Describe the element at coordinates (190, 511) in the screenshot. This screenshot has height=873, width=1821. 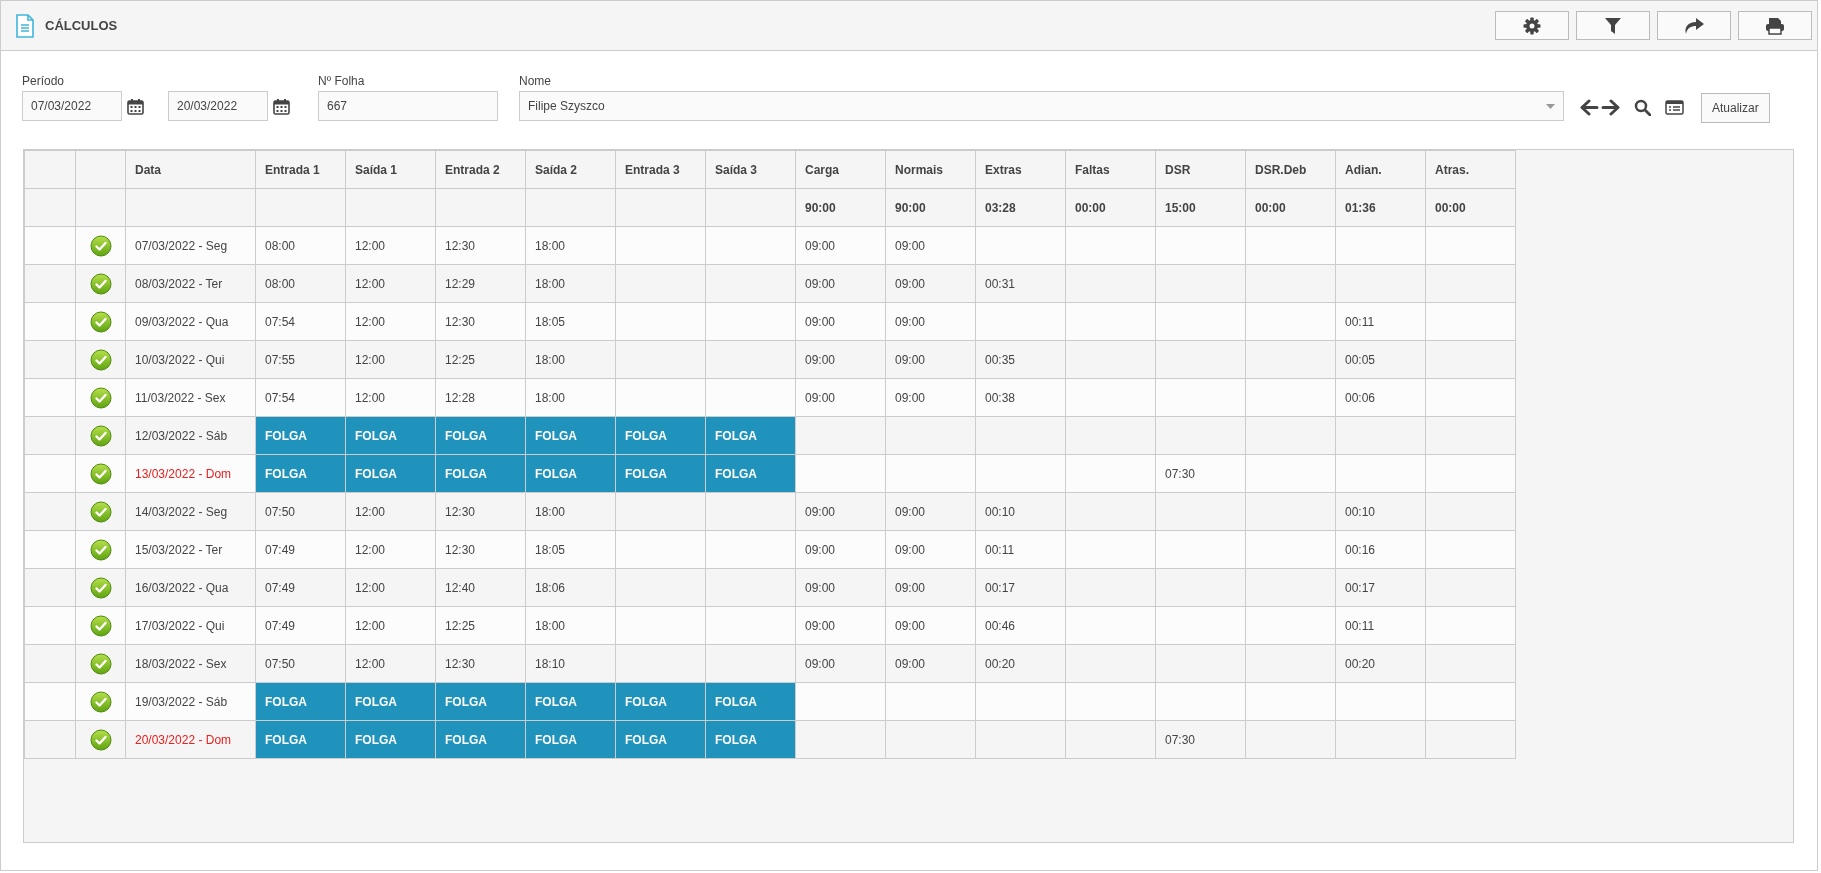
I see `date-cell: 14/03/2022 - Seg` at that location.